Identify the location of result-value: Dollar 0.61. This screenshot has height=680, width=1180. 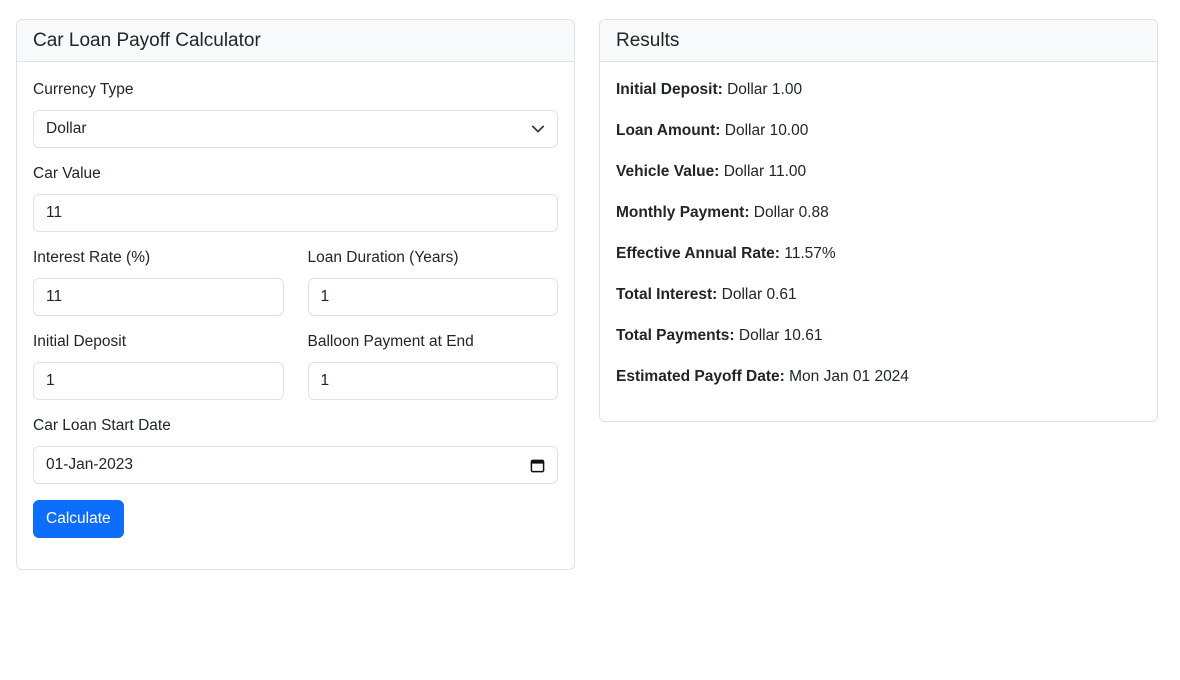
(759, 294).